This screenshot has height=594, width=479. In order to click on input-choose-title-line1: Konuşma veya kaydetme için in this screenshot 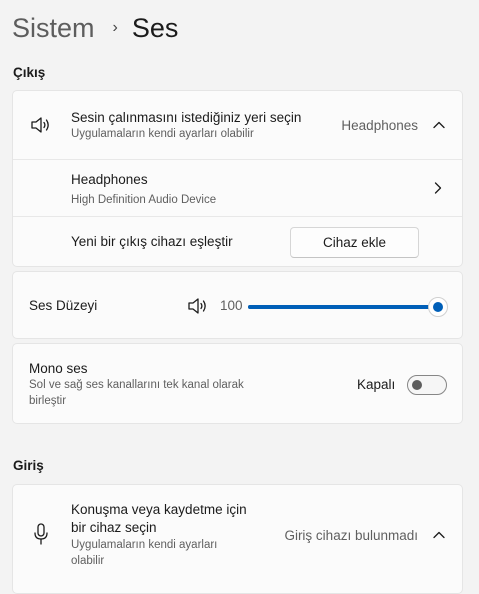, I will do `click(159, 509)`.